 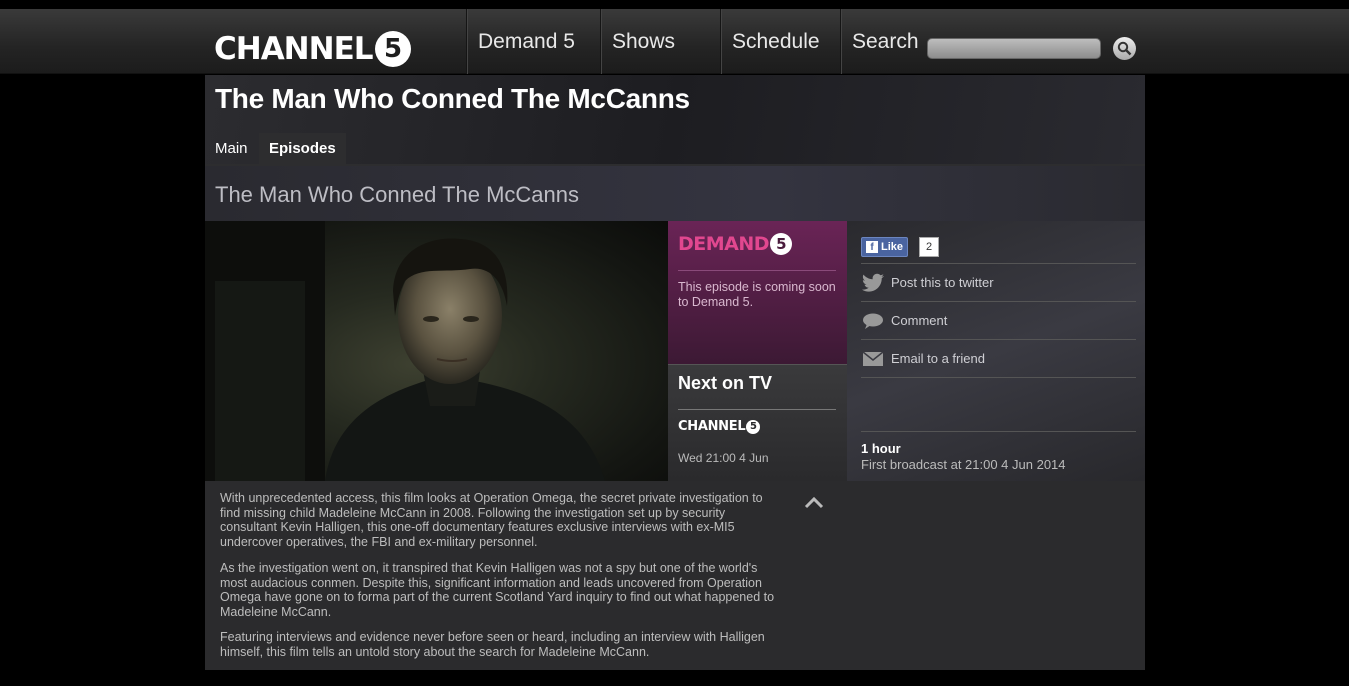 What do you see at coordinates (873, 283) in the screenshot?
I see `twitter-icon` at bounding box center [873, 283].